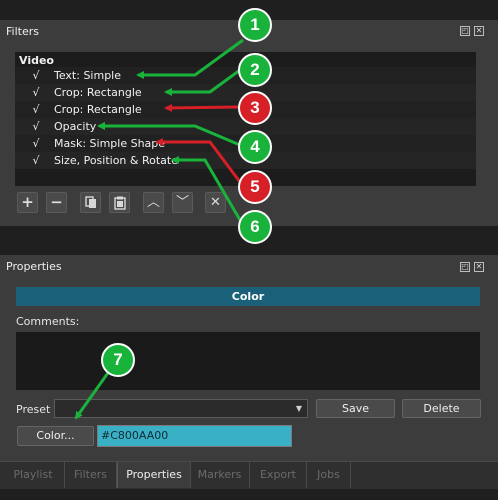  Describe the element at coordinates (255, 108) in the screenshot. I see `annotation-badge-3: 3` at that location.